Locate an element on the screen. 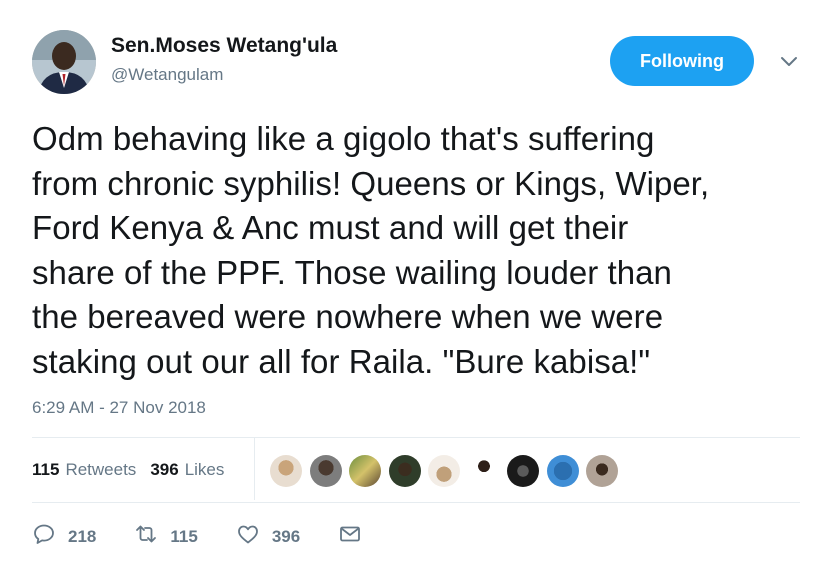 This screenshot has height=570, width=838. tweet-stats: 115 Retweets 396 Likes is located at coordinates (135, 470).